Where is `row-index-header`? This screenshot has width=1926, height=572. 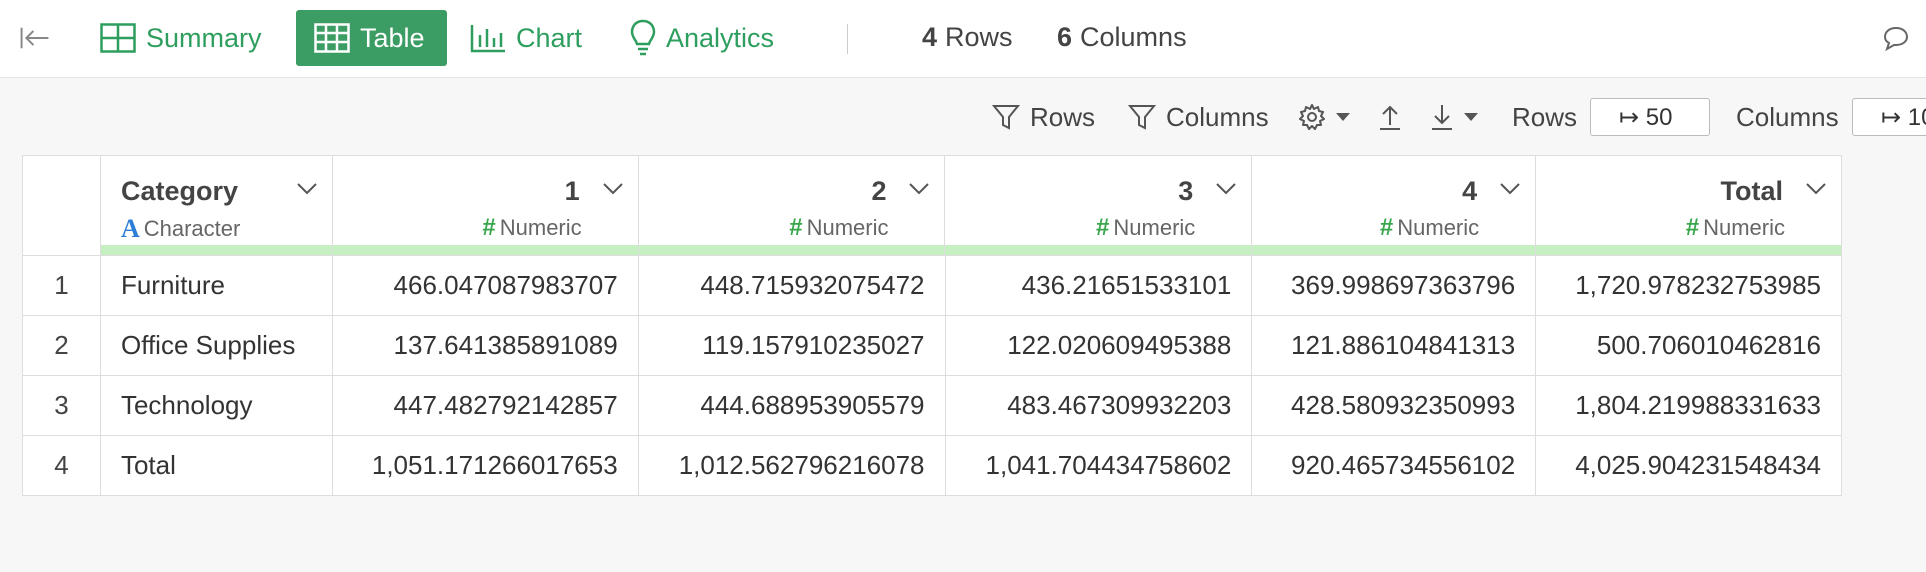 row-index-header is located at coordinates (62, 205).